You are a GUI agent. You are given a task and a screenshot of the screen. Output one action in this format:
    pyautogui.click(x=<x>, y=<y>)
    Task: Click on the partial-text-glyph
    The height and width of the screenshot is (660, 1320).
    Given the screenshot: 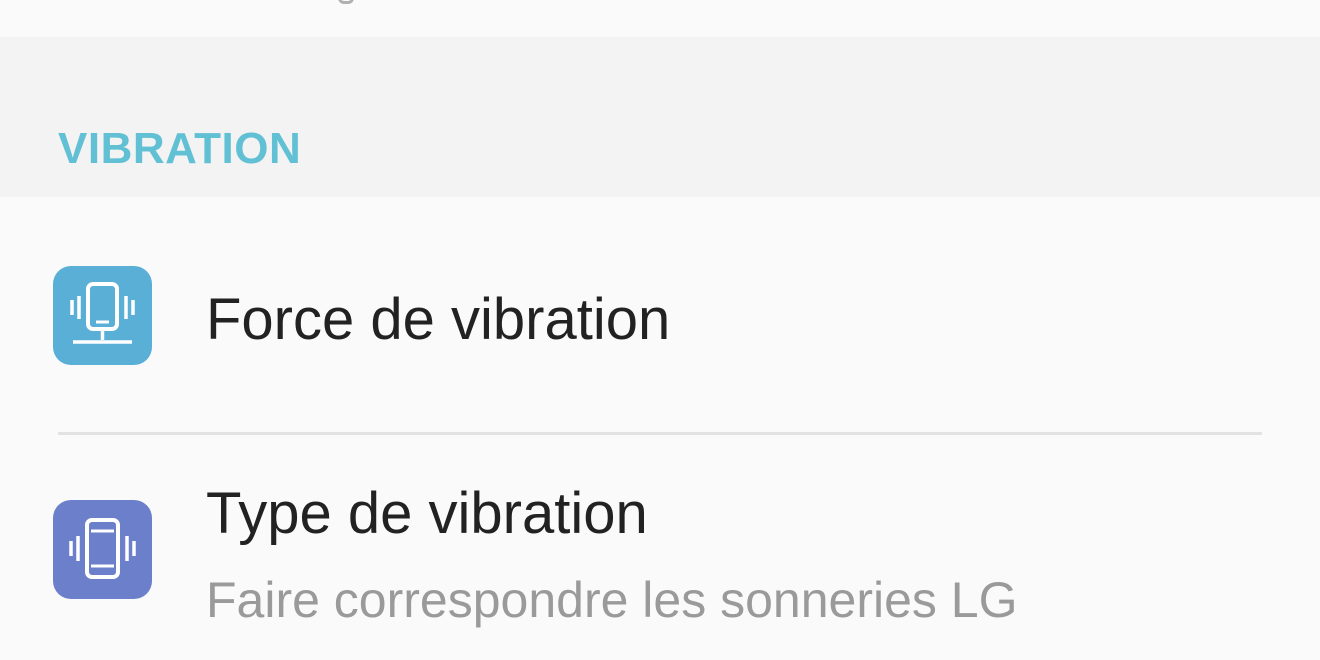 What is the action you would take?
    pyautogui.click(x=346, y=2)
    